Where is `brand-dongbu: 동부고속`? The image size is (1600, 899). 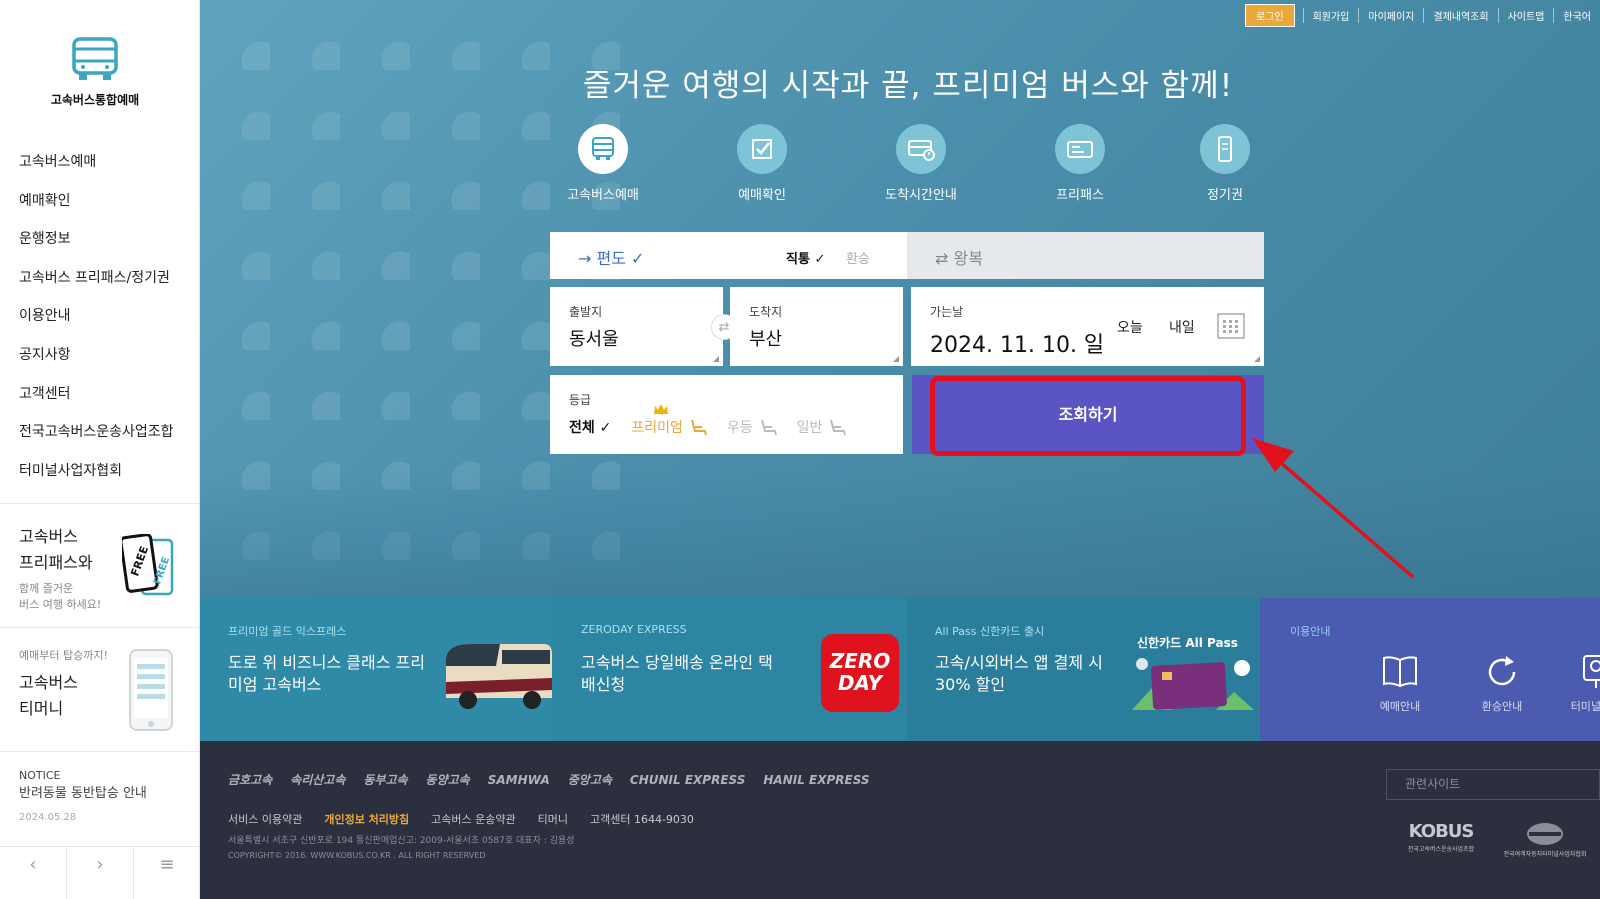 brand-dongbu: 동부고속 is located at coordinates (385, 779).